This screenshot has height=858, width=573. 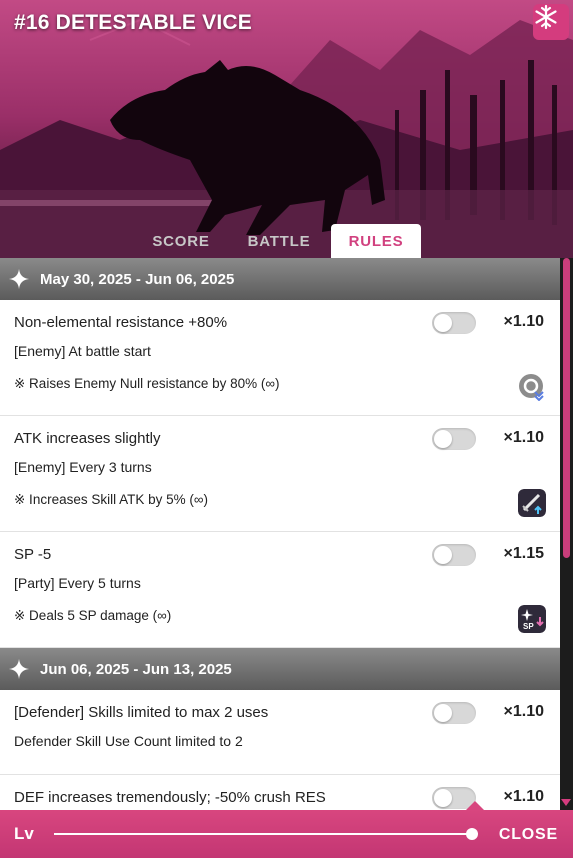 What do you see at coordinates (475, 805) in the screenshot?
I see `slider-pointer` at bounding box center [475, 805].